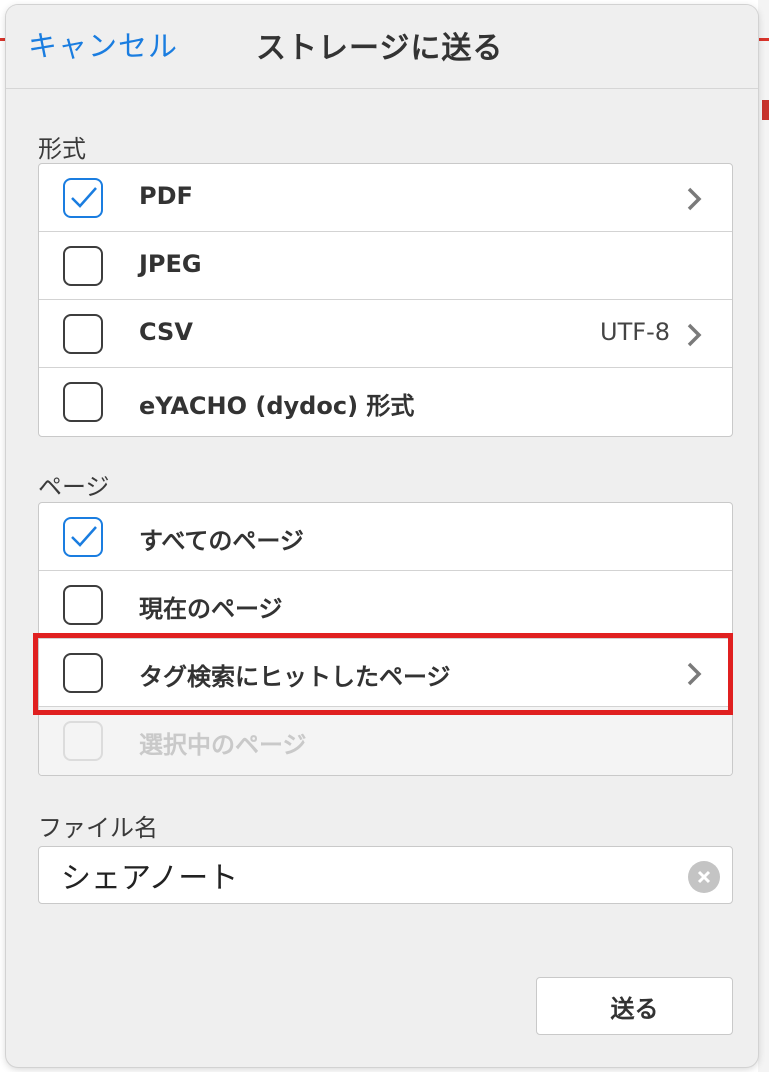  What do you see at coordinates (221, 541) in the screenshot?
I see `page-option-label: すべてのページ` at bounding box center [221, 541].